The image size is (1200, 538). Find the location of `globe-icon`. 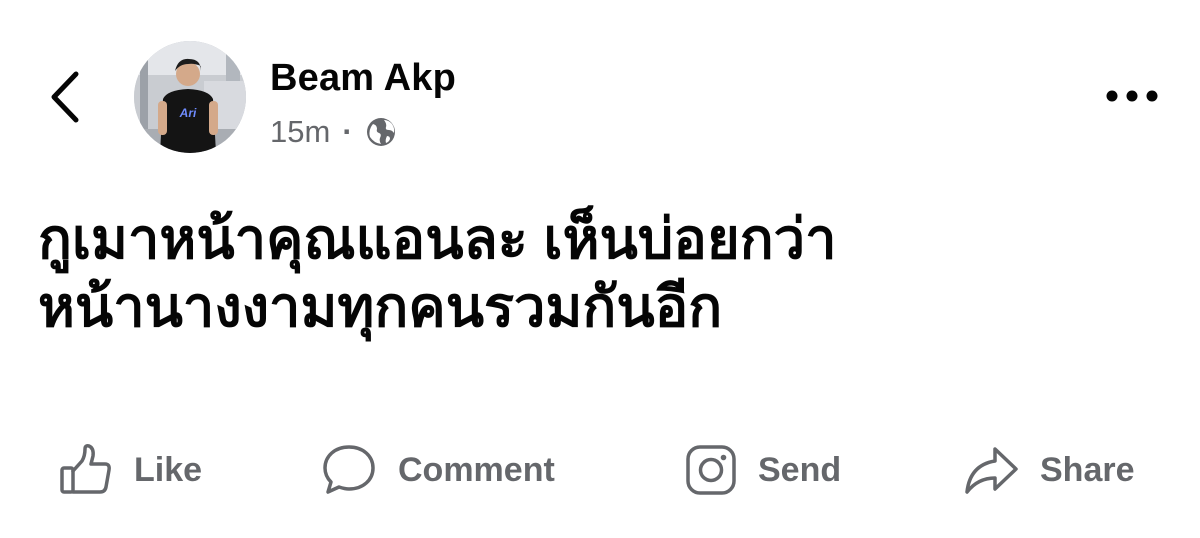

globe-icon is located at coordinates (381, 132).